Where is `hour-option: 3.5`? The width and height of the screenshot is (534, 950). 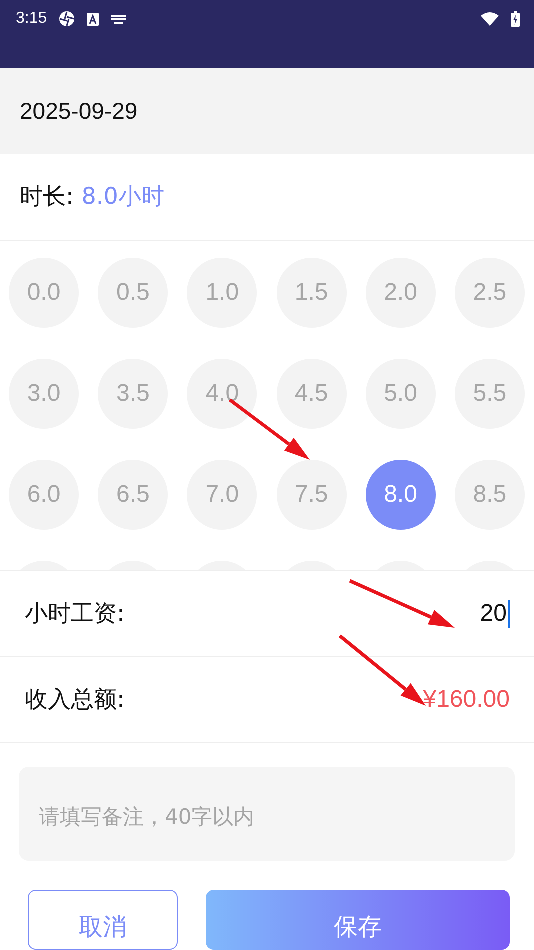 hour-option: 3.5 is located at coordinates (133, 393).